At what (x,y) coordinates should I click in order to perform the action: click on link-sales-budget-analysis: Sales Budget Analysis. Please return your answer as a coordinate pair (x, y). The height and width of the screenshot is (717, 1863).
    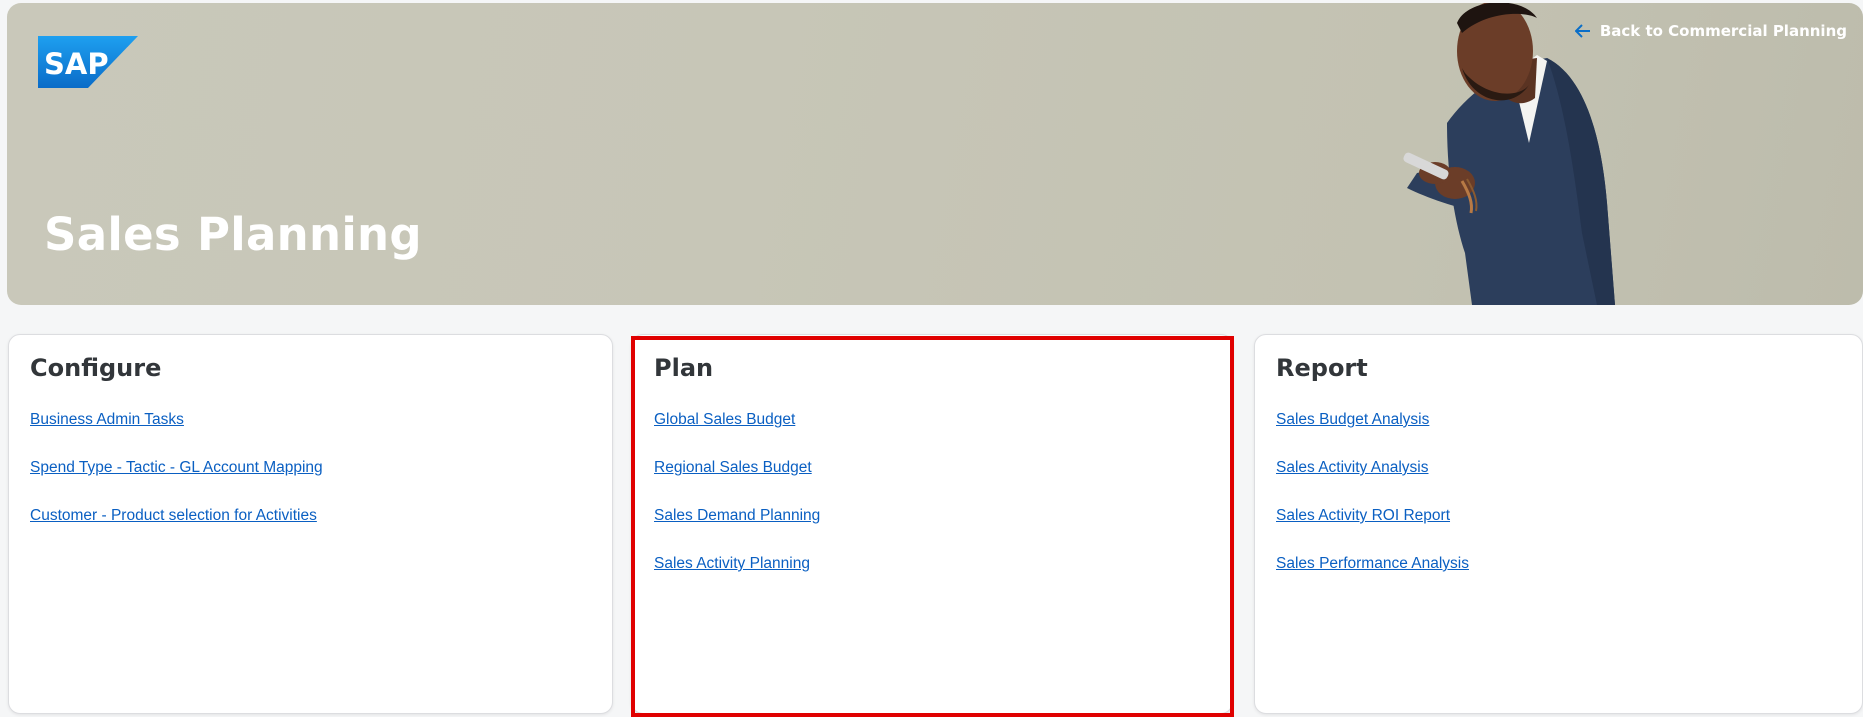
    Looking at the image, I should click on (1352, 419).